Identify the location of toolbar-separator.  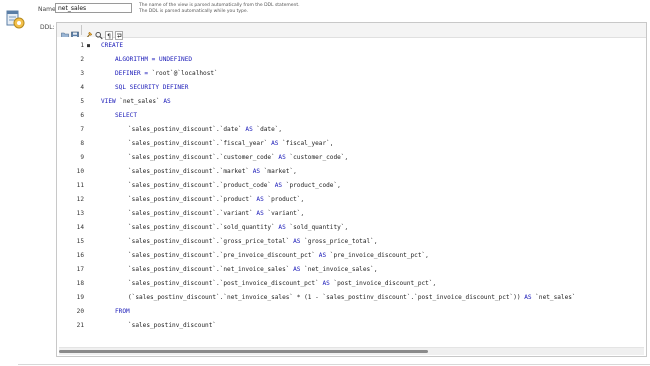
(81, 30).